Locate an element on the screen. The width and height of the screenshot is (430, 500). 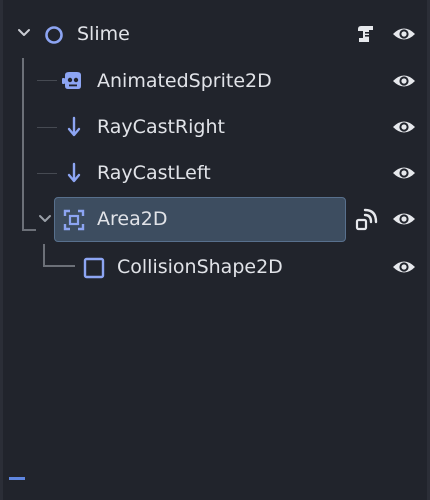
tree-row-slime: Slime is located at coordinates (215, 34).